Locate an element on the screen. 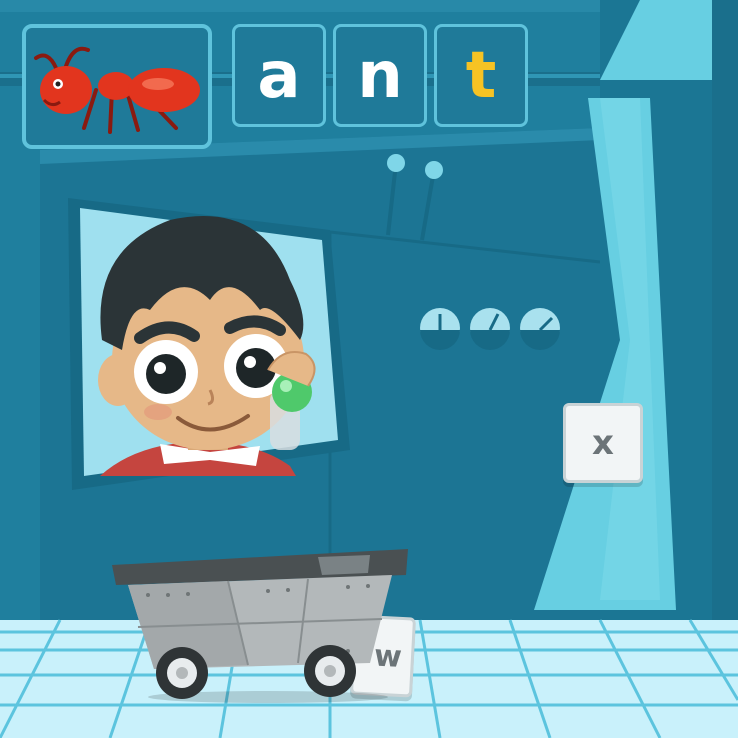 Image resolution: width=738 pixels, height=738 pixels. letter-2: n is located at coordinates (380, 75).